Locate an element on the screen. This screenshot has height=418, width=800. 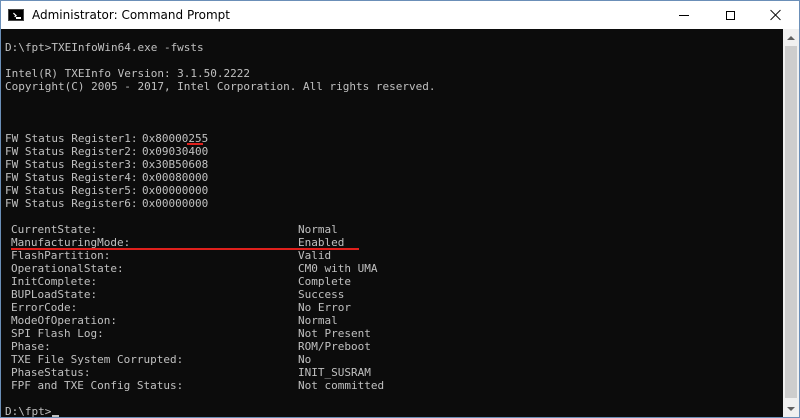
version-line: Intel(R) TXEInfo Version: 3.1.50.2222 is located at coordinates (128, 73).